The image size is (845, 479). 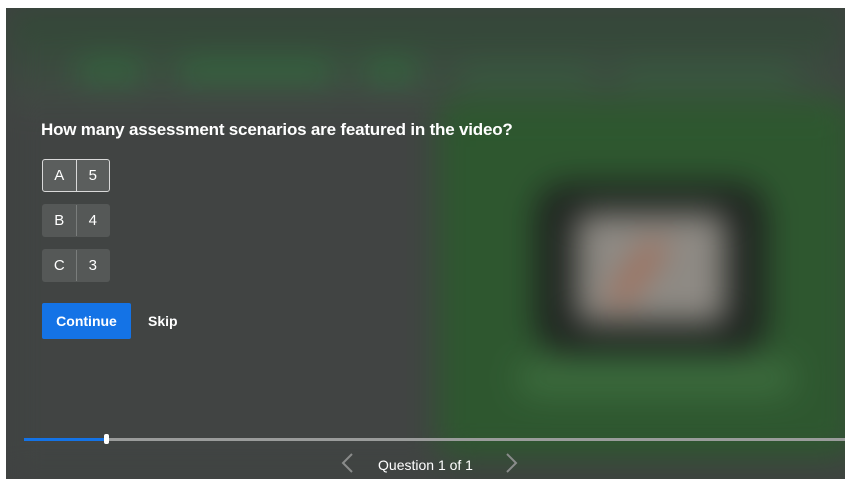 I want to click on option-text: 3, so click(x=92, y=265).